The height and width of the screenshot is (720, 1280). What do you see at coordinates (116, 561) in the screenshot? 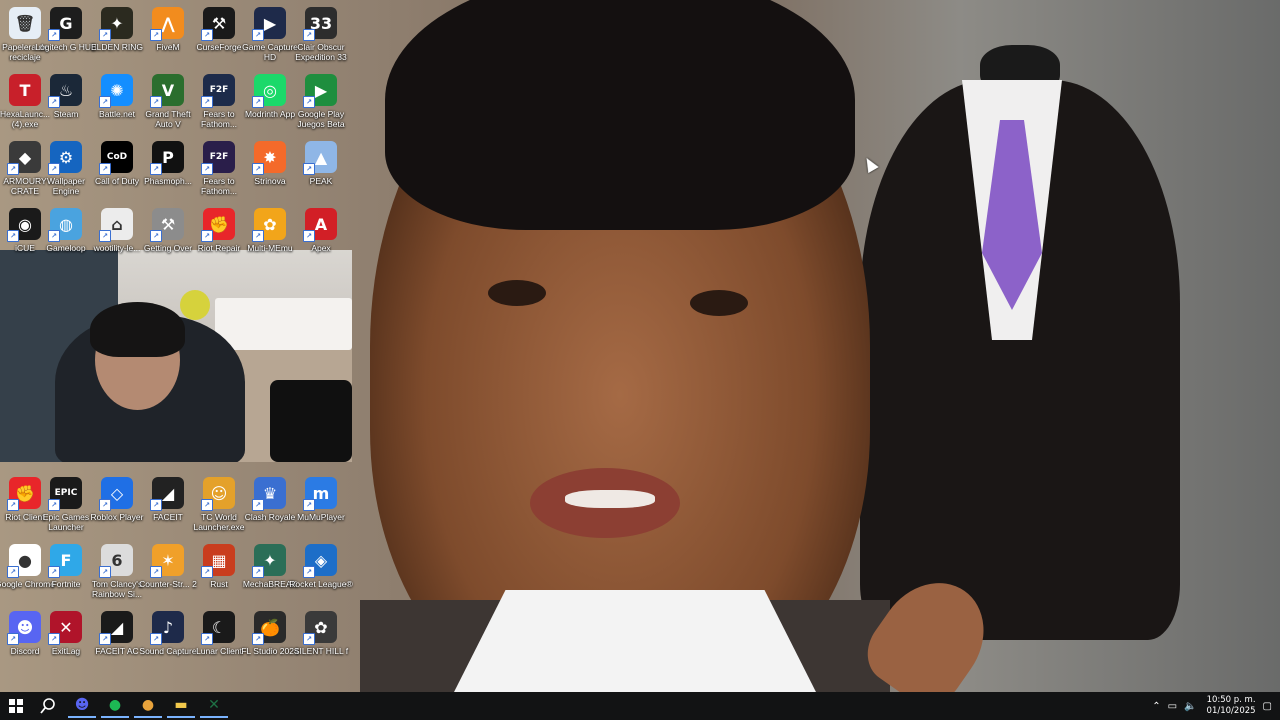
I see `rainbow-six-icon: 6 ↗` at bounding box center [116, 561].